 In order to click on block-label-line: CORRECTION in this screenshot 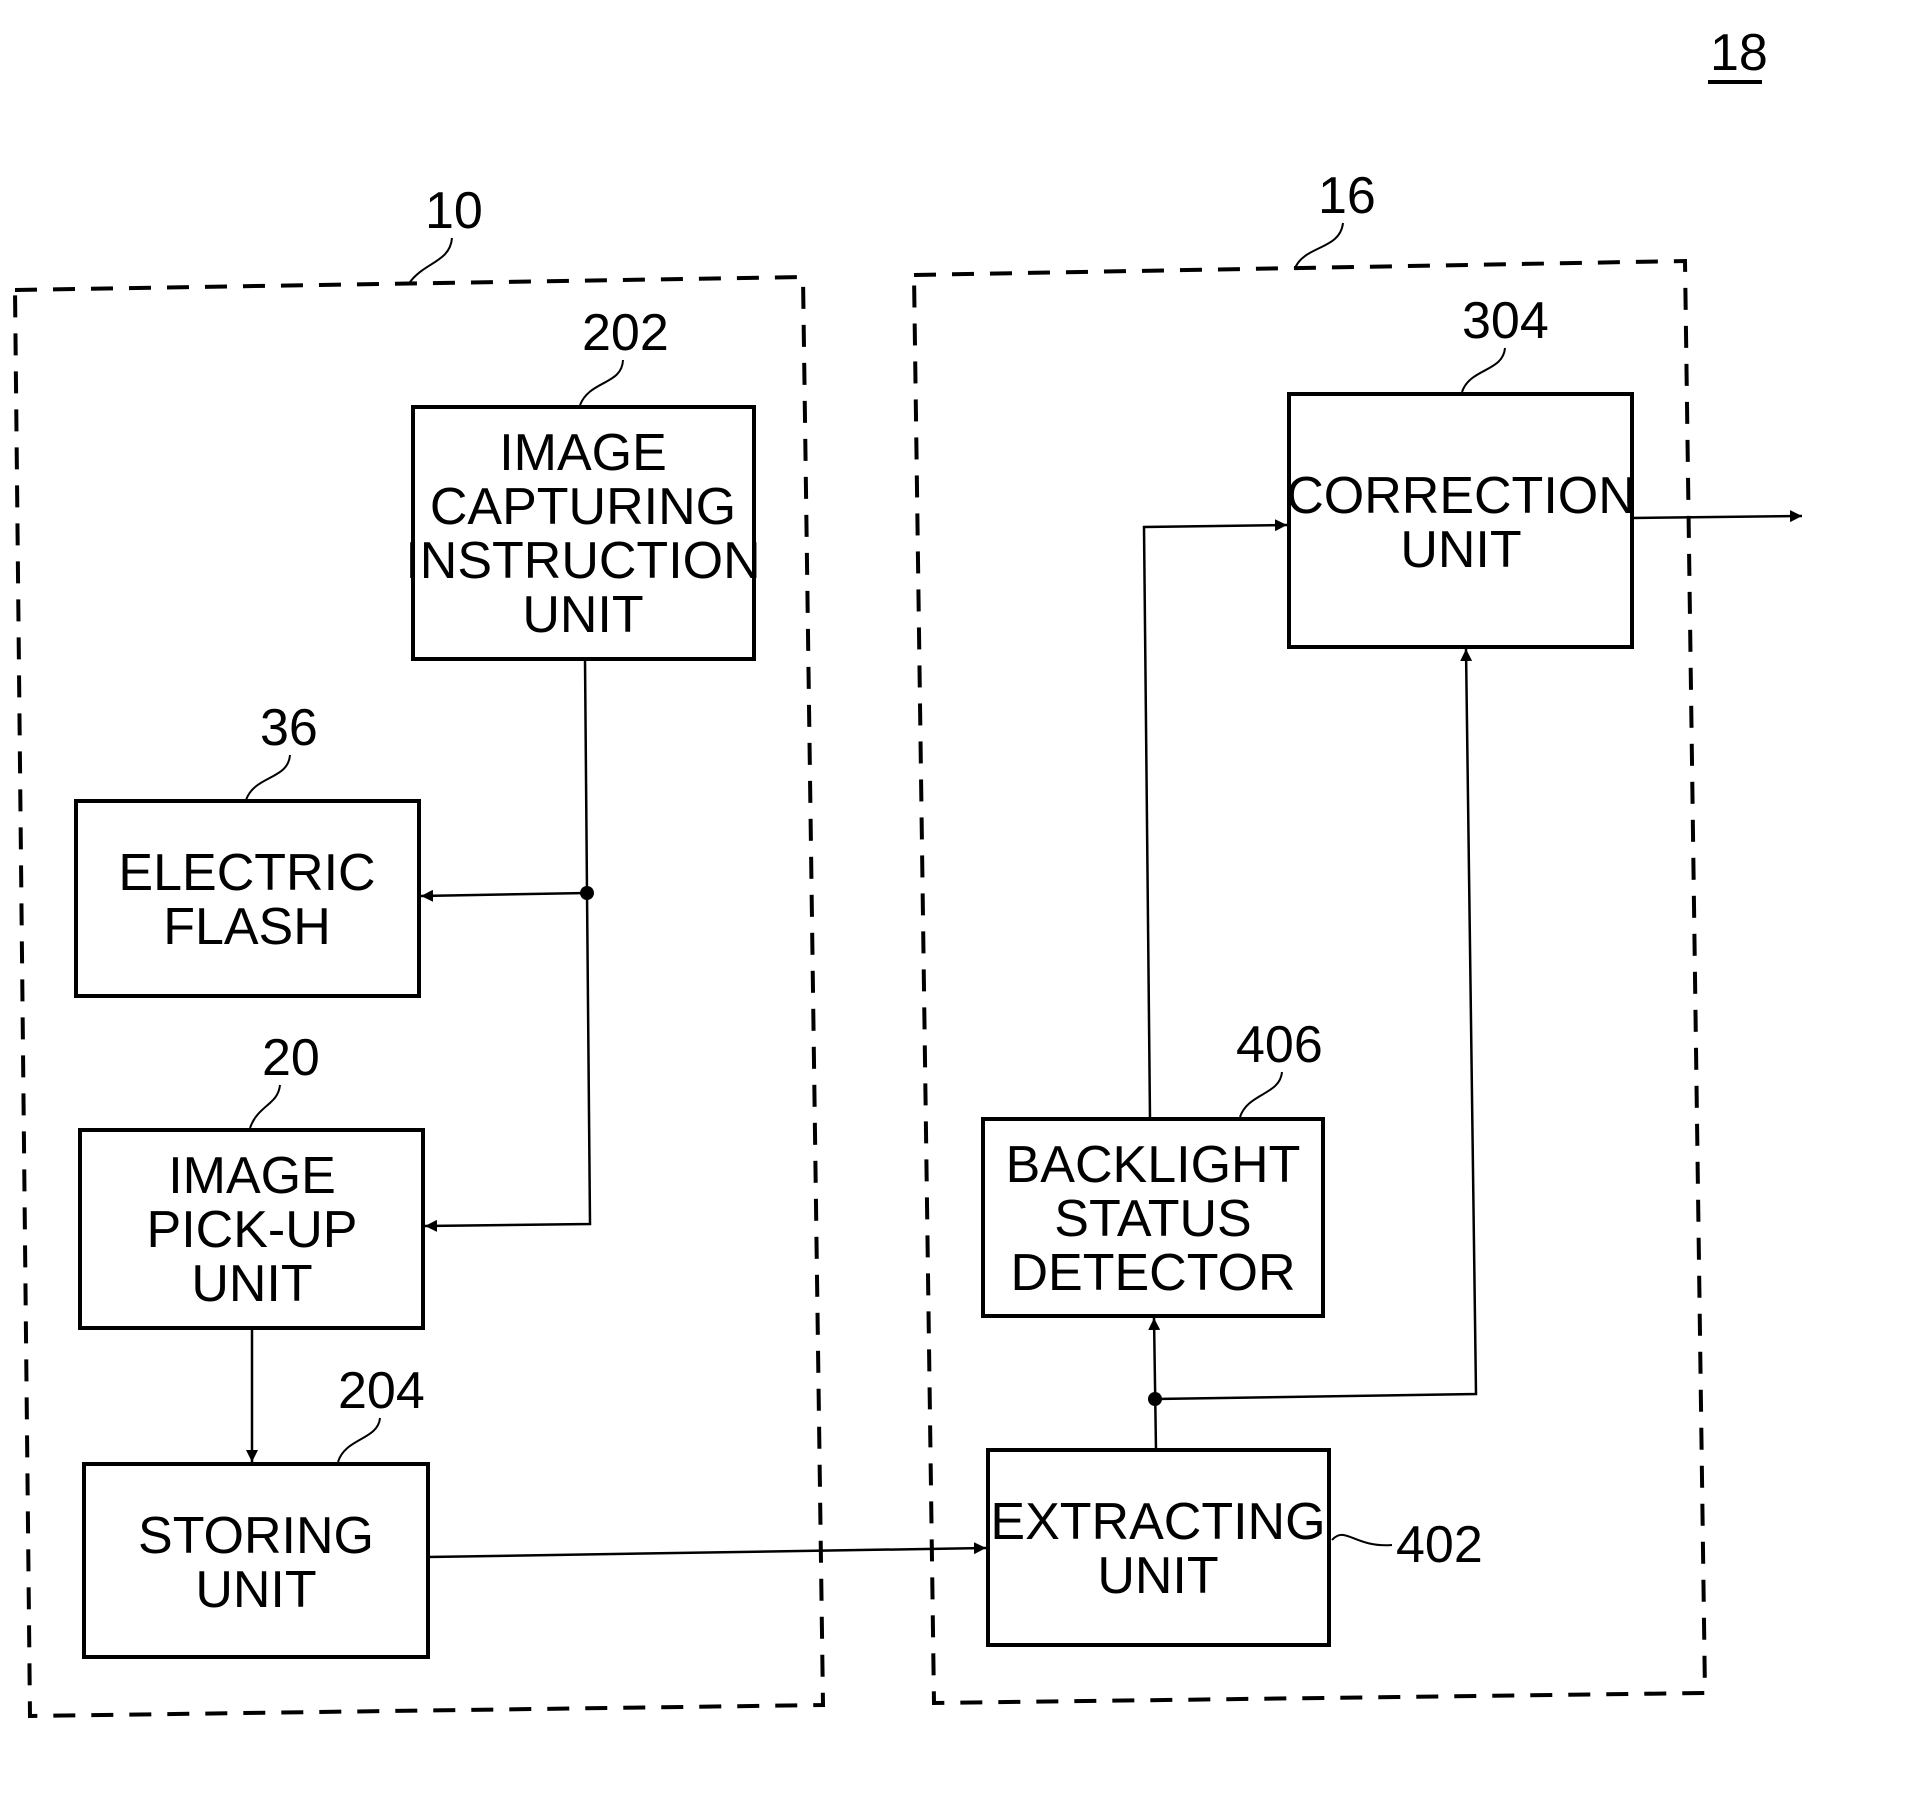, I will do `click(1461, 496)`.